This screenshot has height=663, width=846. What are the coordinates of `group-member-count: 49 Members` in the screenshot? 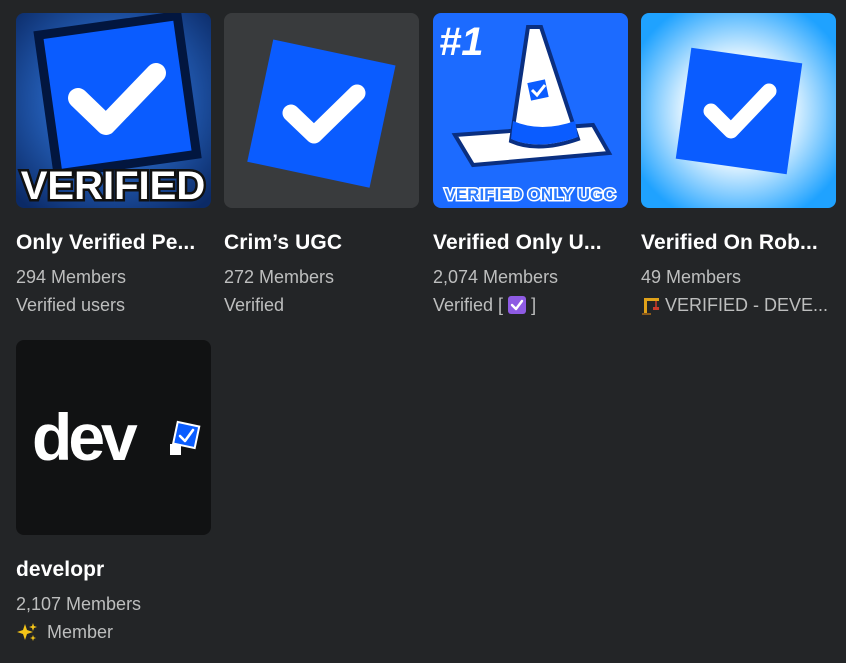 It's located at (691, 277).